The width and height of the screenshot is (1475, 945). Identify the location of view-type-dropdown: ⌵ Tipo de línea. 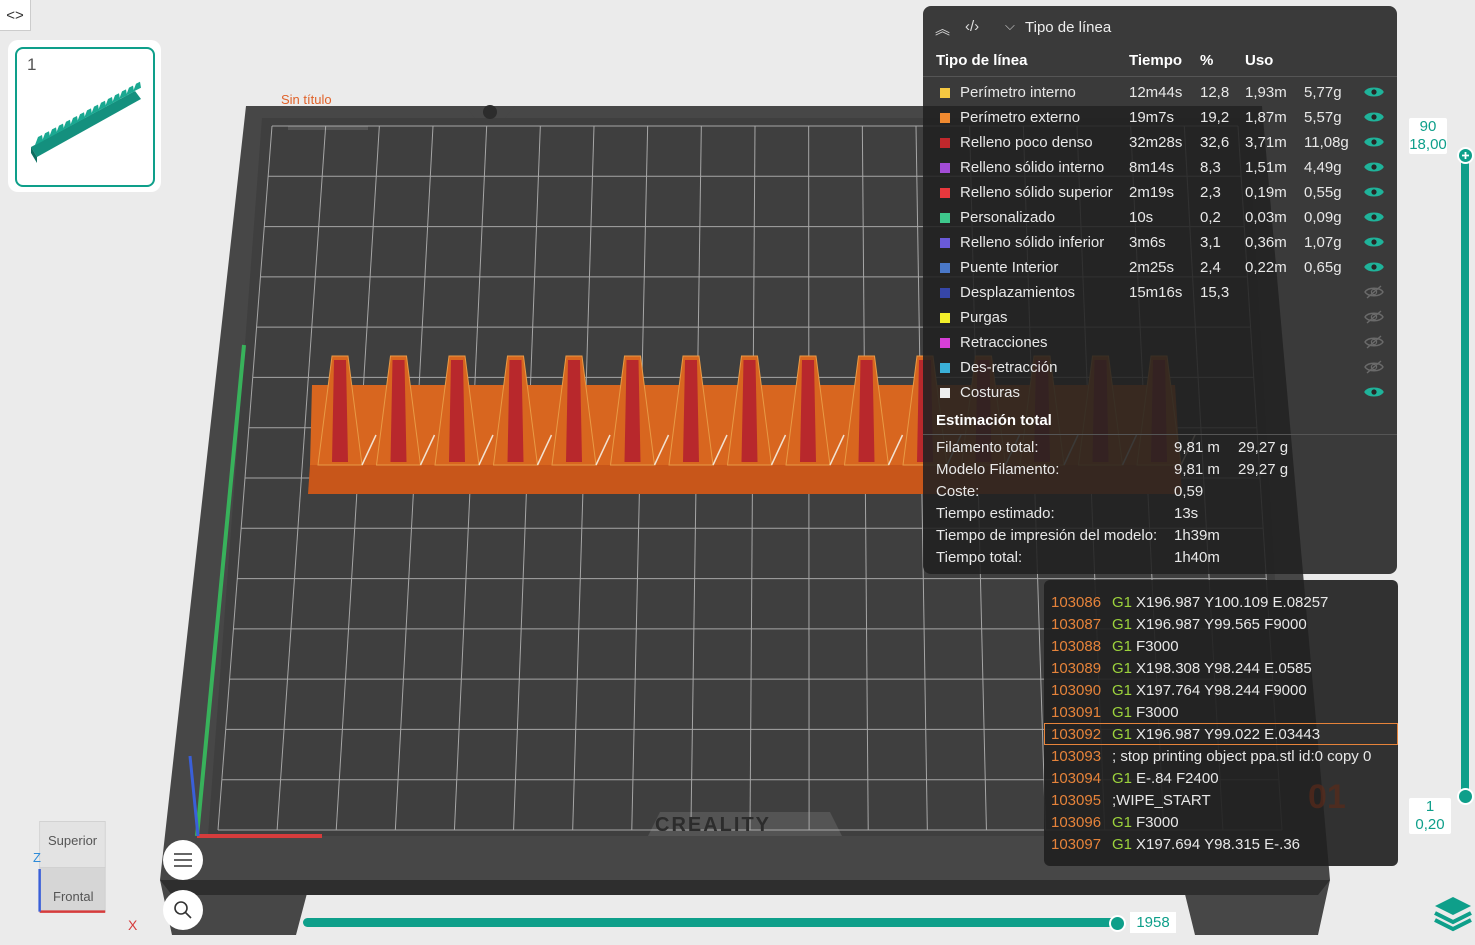
(1118, 28).